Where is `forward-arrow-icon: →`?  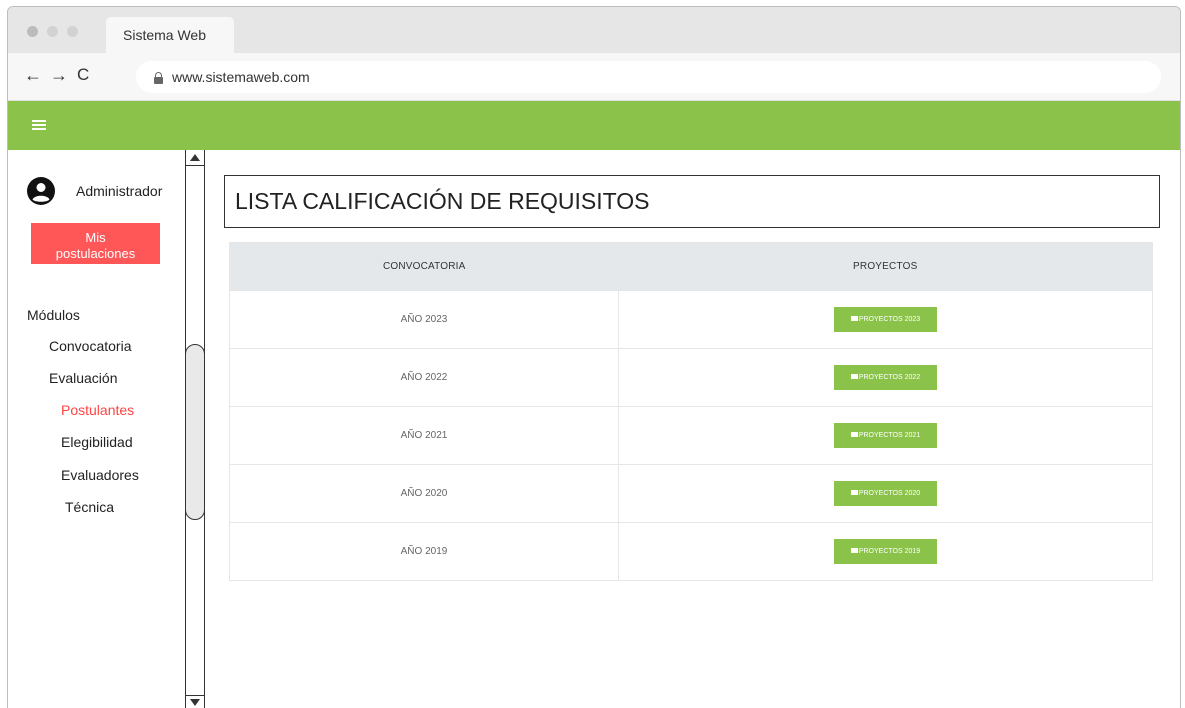
forward-arrow-icon: → is located at coordinates (59, 75).